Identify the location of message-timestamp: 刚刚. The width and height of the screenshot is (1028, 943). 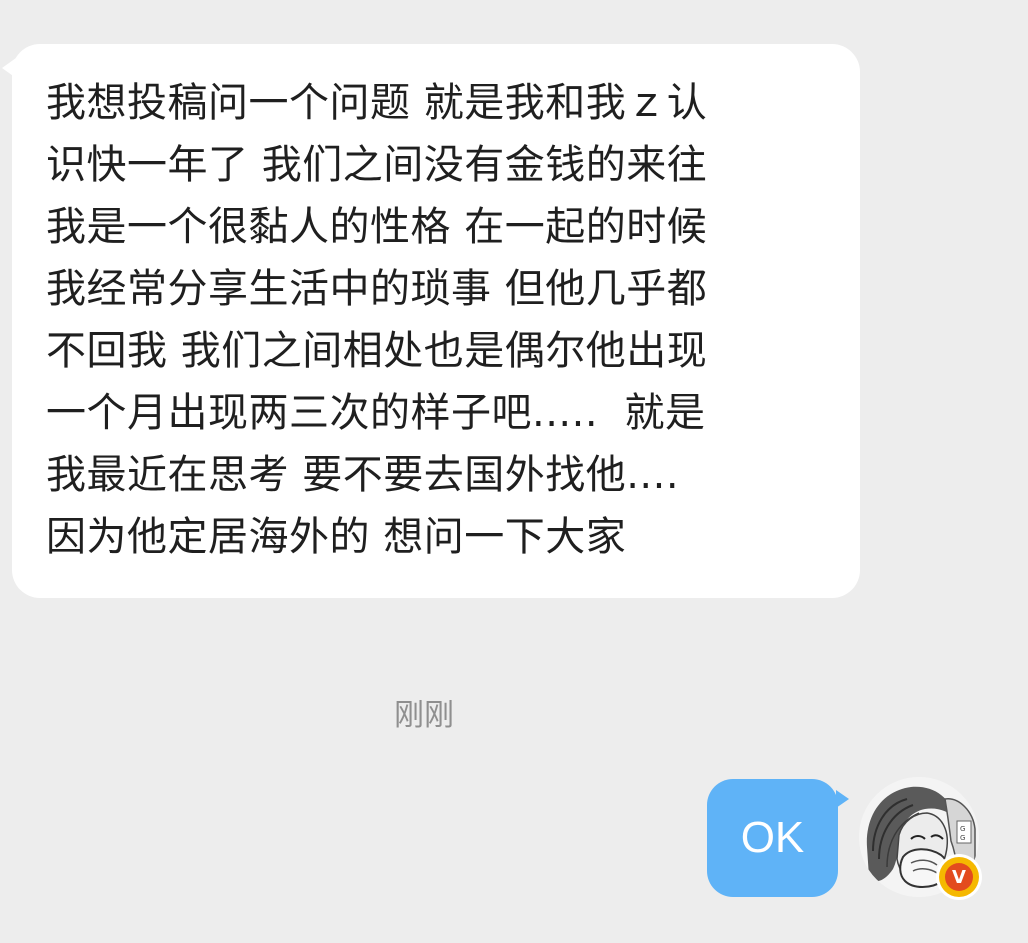
(424, 715).